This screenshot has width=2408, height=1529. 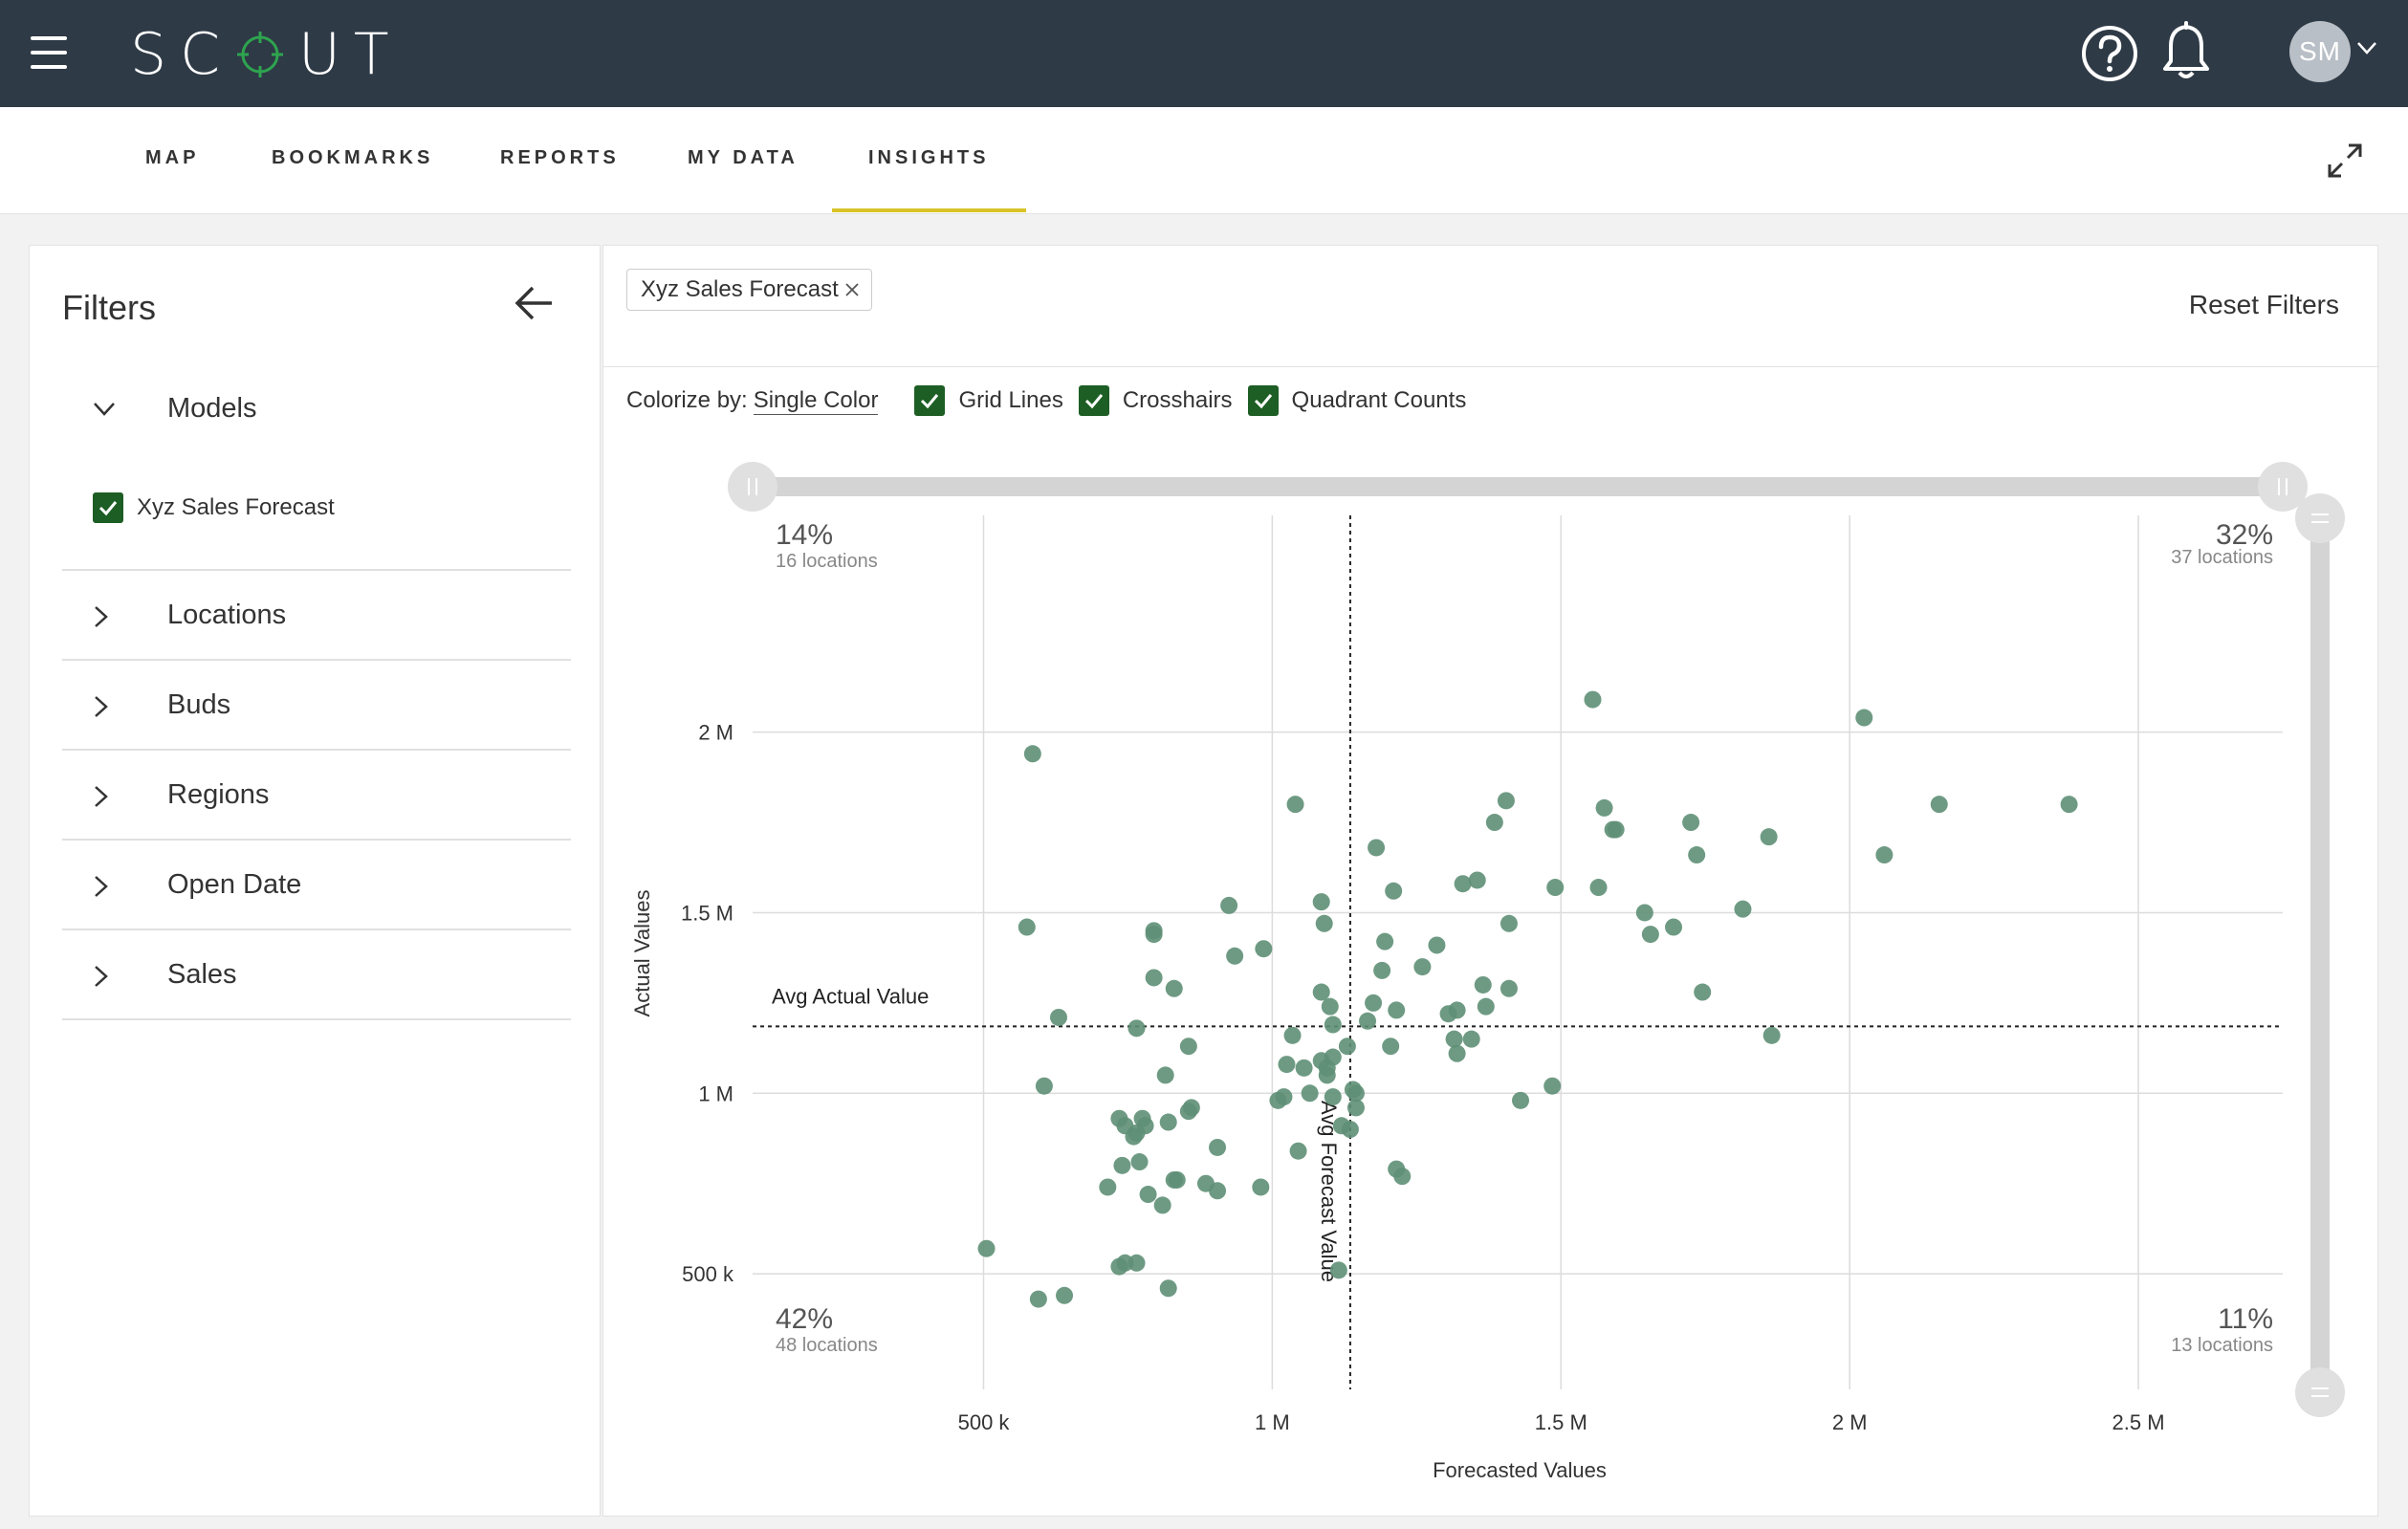 I want to click on x-range-min-handle, so click(x=752, y=487).